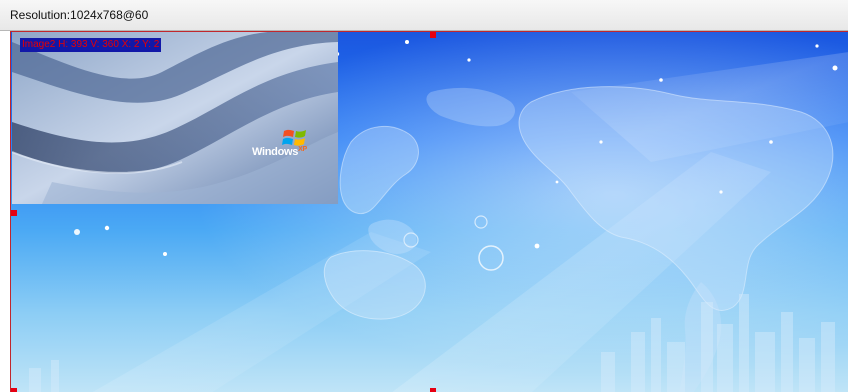 This screenshot has width=848, height=392. I want to click on resize-handle-bottom-left, so click(14, 390).